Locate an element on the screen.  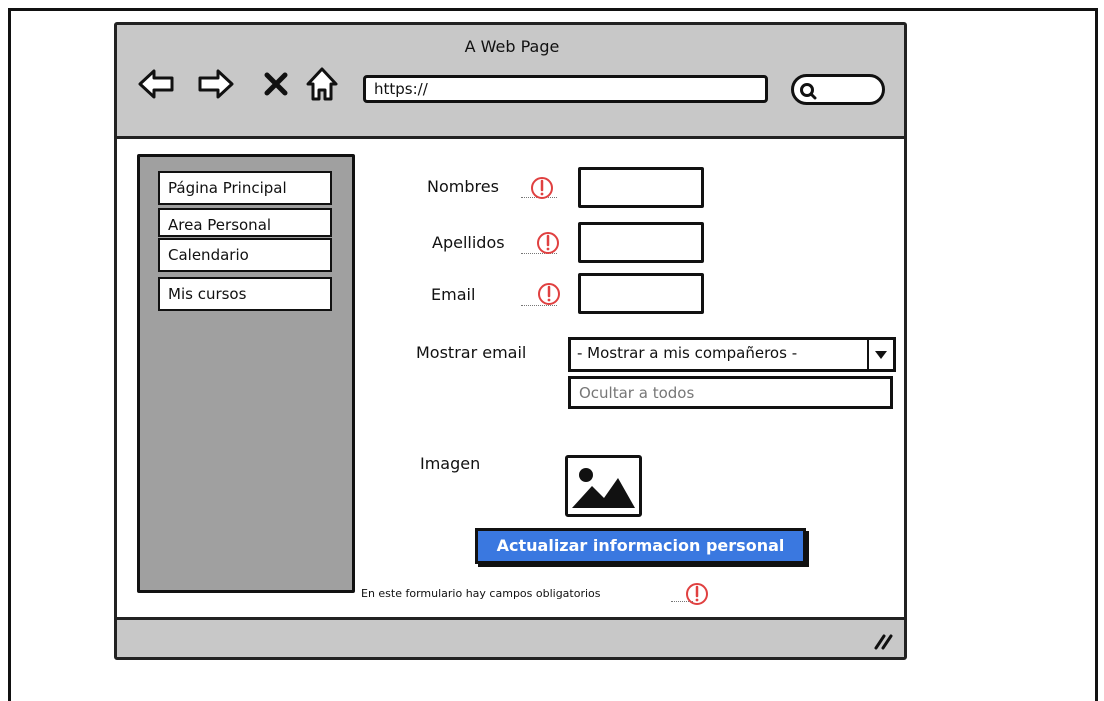
resize-grip-icon is located at coordinates (882, 640).